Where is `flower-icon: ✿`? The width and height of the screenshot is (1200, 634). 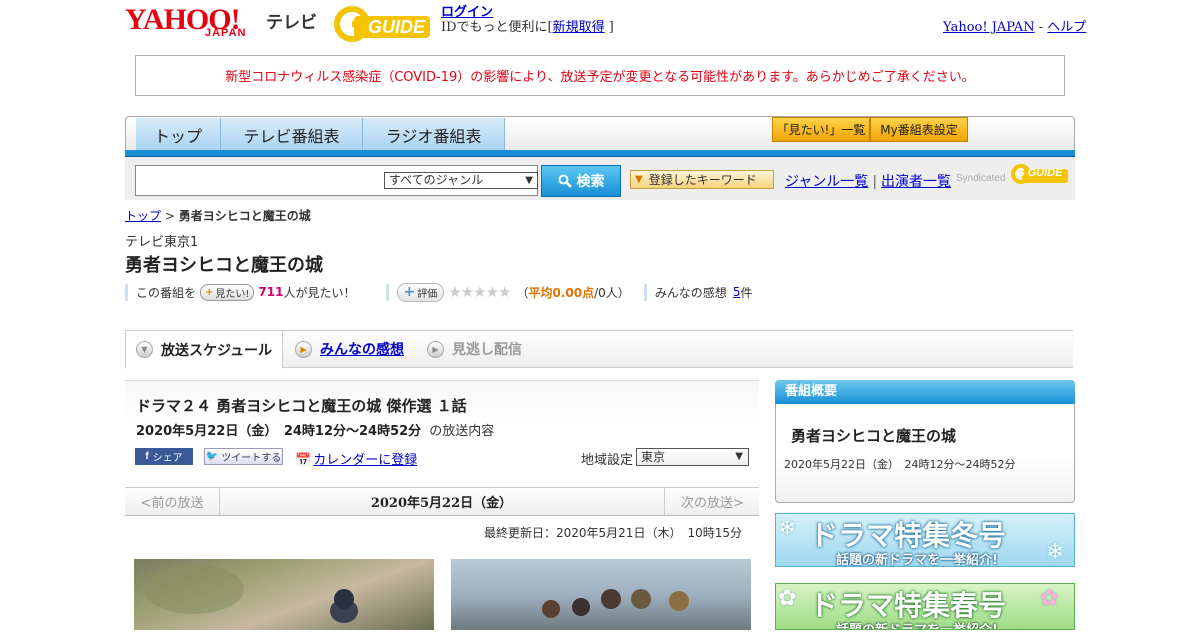
flower-icon: ✿ is located at coordinates (1049, 598).